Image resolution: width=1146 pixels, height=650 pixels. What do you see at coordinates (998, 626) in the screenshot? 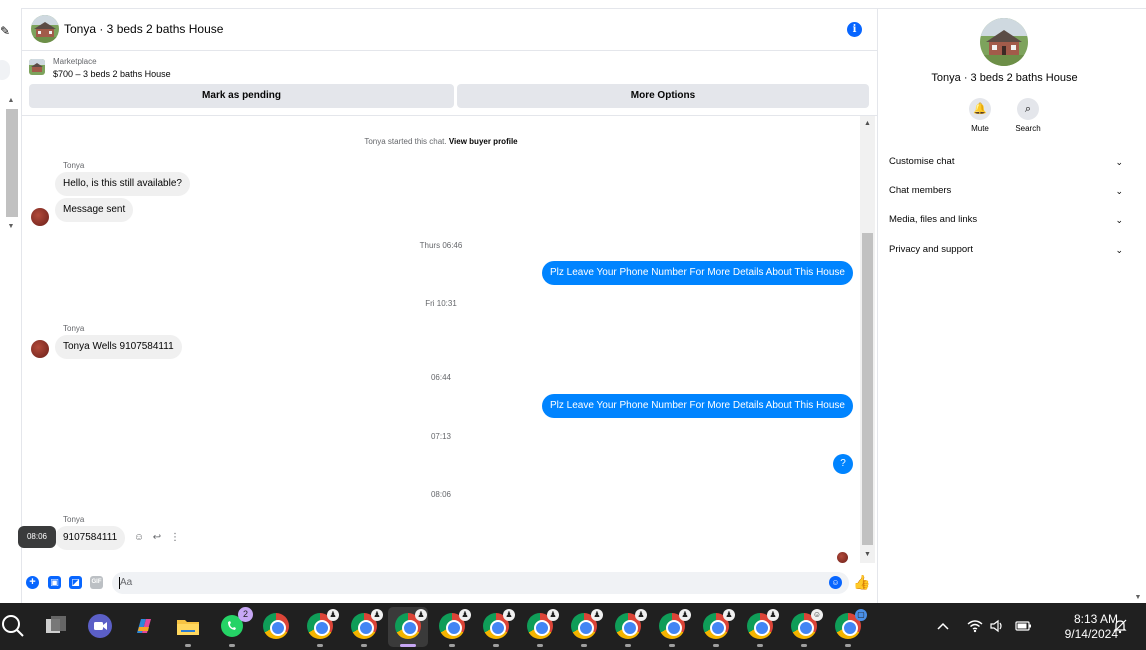
I see `volume-icon` at bounding box center [998, 626].